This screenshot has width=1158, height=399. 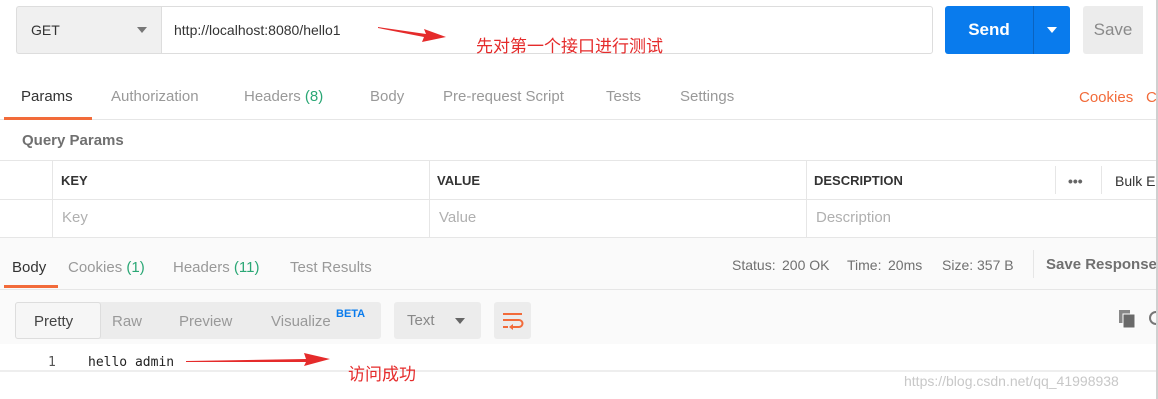 What do you see at coordinates (29, 267) in the screenshot?
I see `tab-response-body: Body` at bounding box center [29, 267].